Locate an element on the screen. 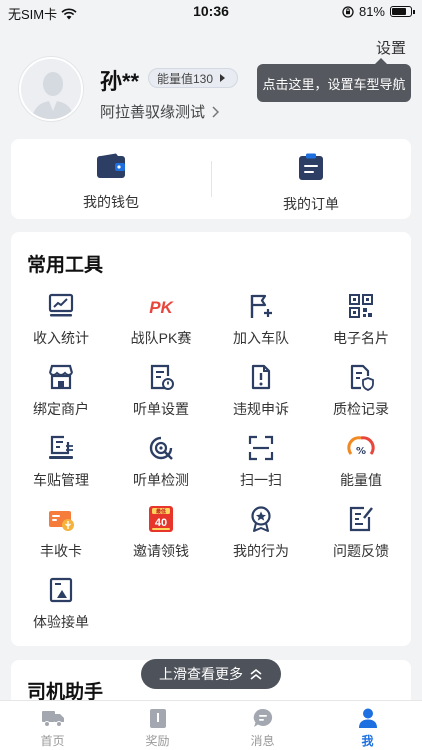 The image size is (422, 750). tab-reward-label: 奖励 is located at coordinates (157, 741).